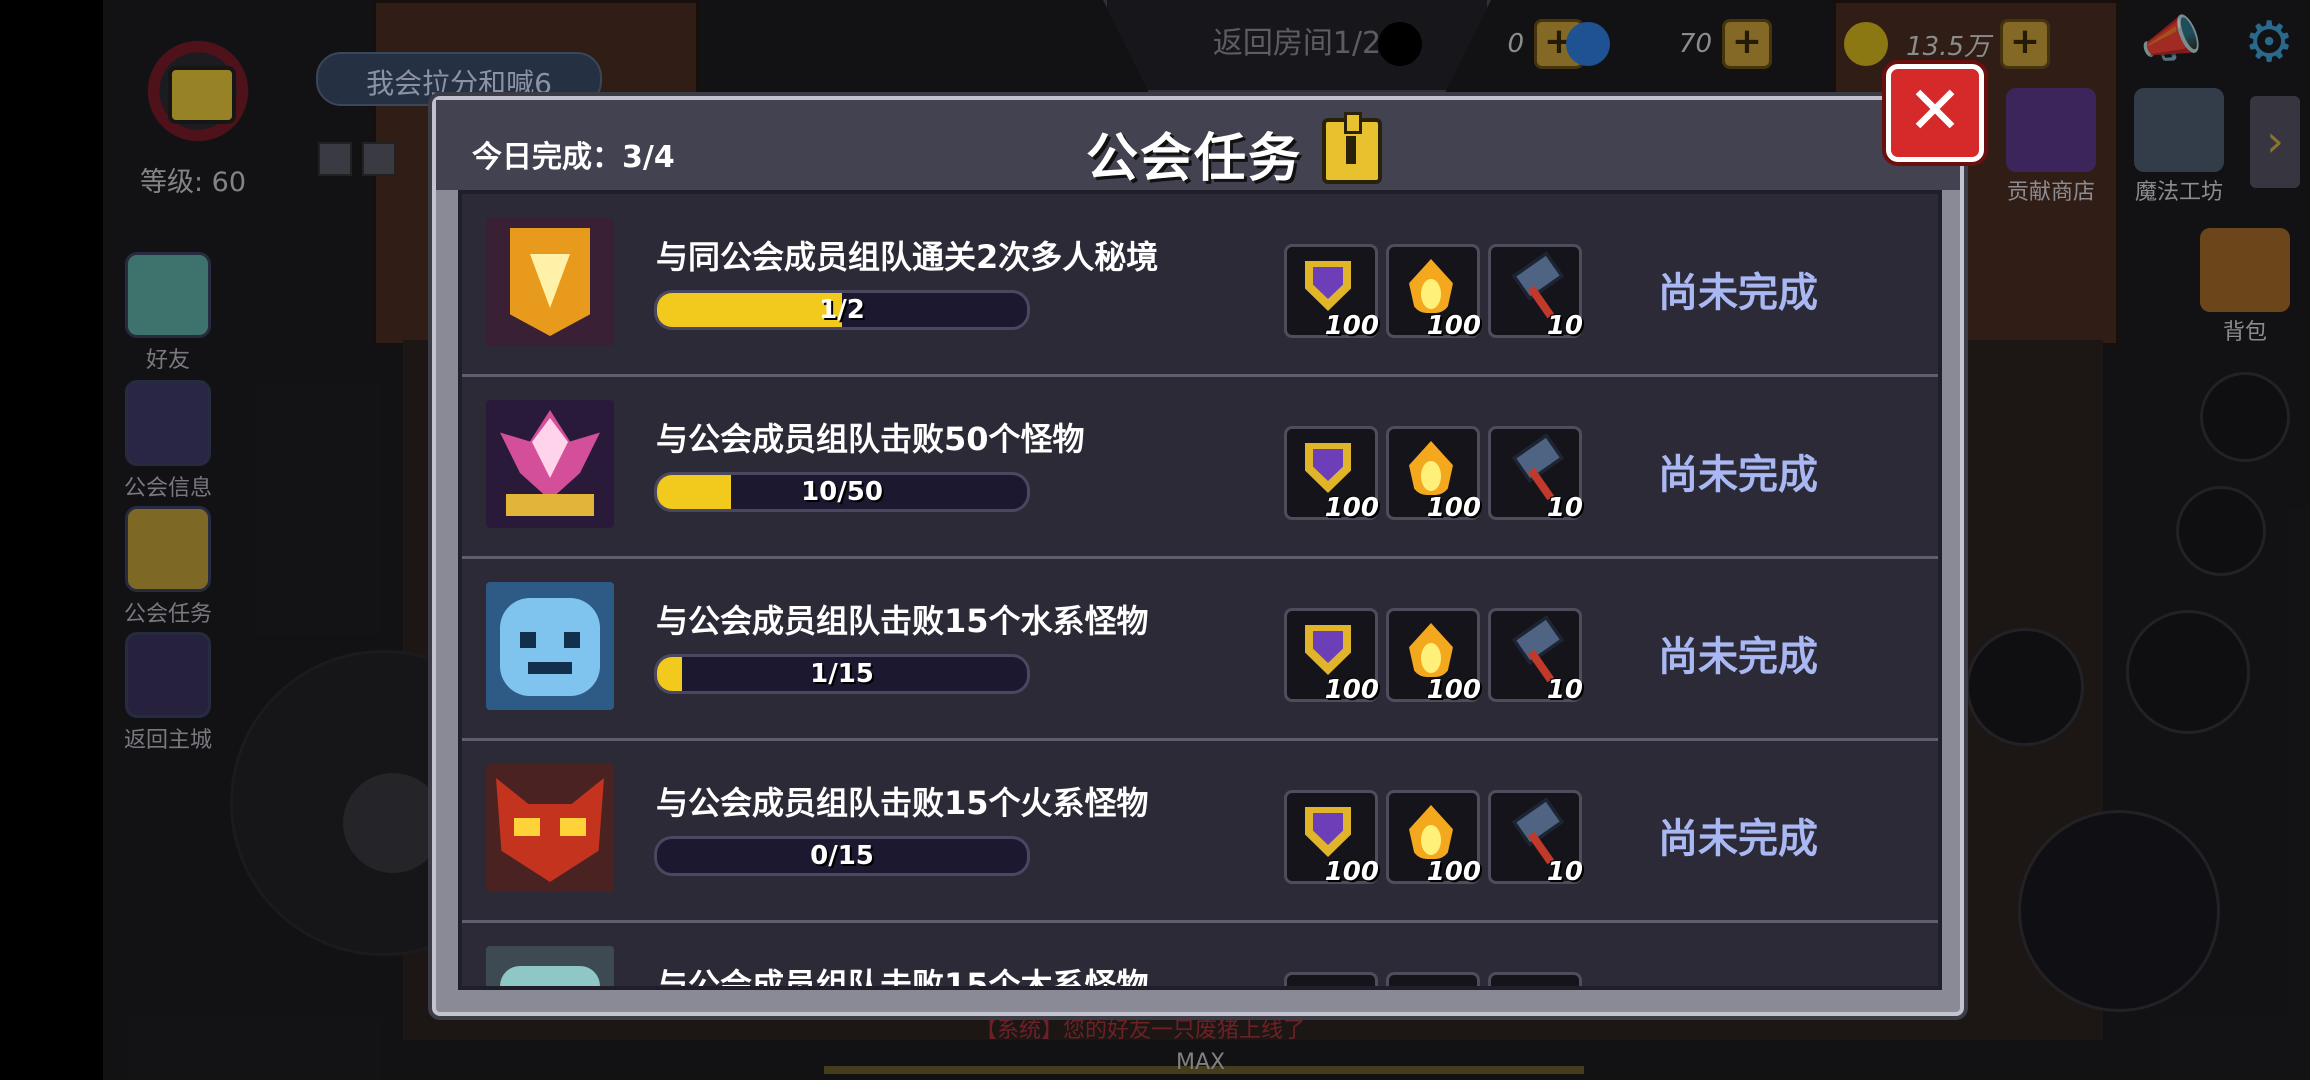  I want to click on task-name: 与同公会成员组队通关2次多人秘境, so click(907, 257).